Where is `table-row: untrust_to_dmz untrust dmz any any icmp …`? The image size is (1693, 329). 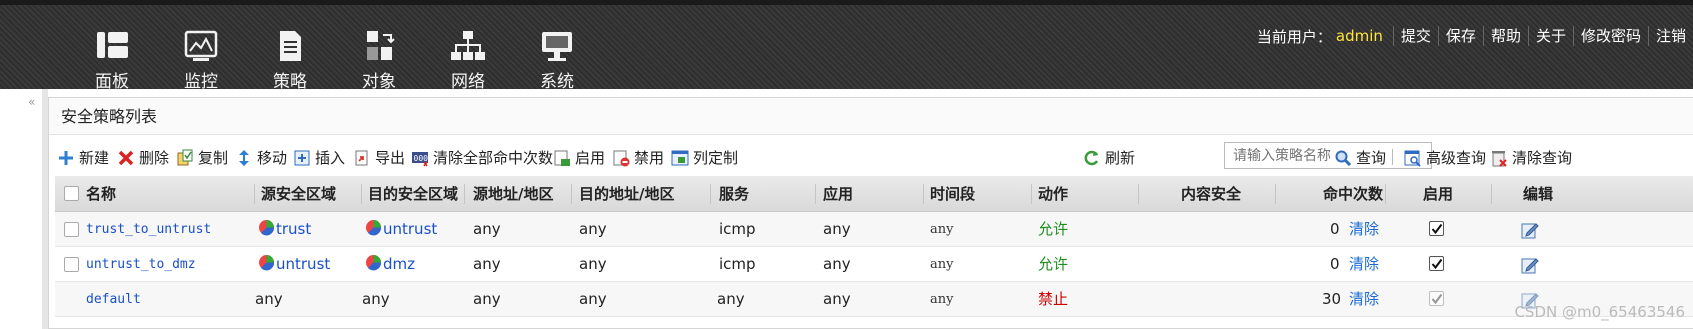 table-row: untrust_to_dmz untrust dmz any any icmp … is located at coordinates (874, 264).